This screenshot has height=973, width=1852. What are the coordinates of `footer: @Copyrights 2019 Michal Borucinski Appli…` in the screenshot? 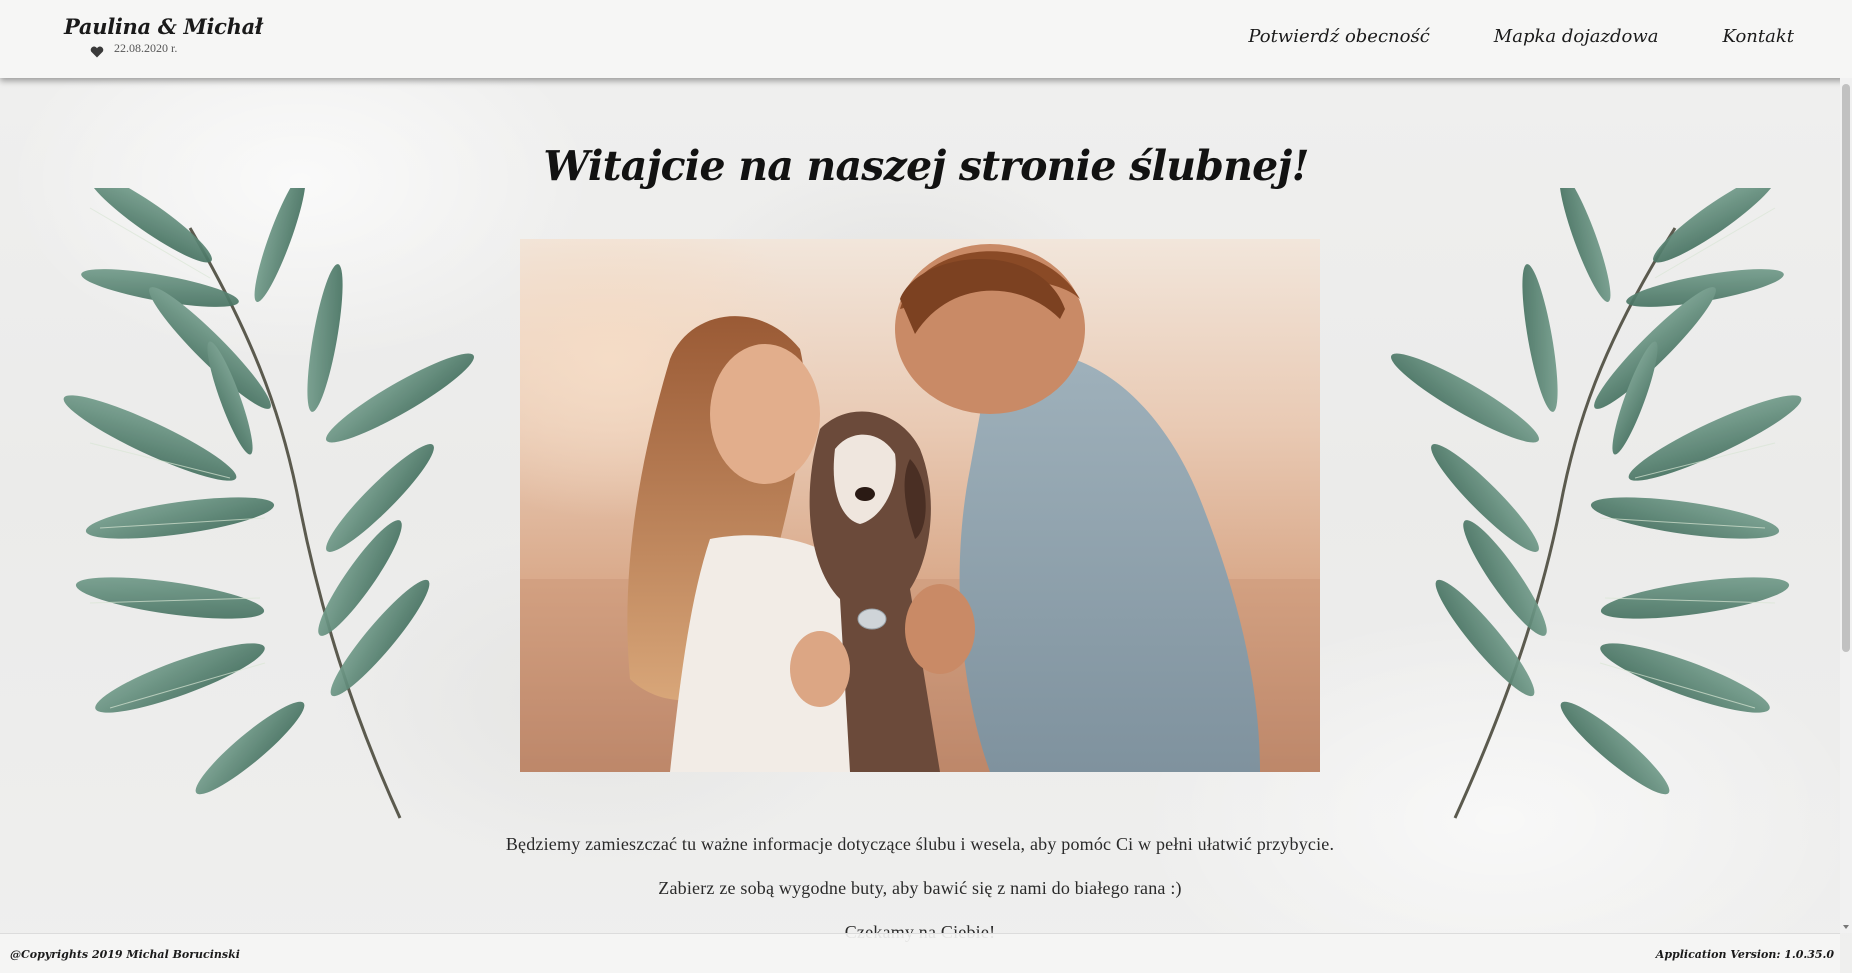 It's located at (920, 953).